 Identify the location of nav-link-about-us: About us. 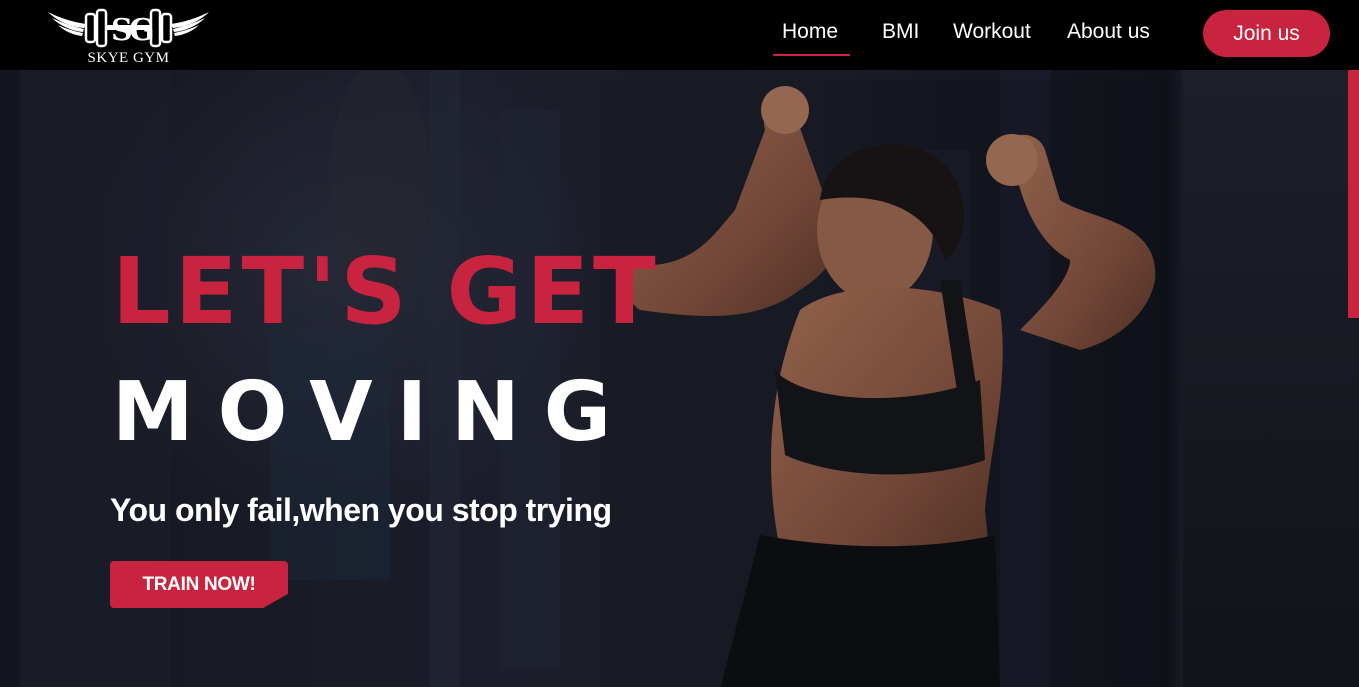
(1108, 32).